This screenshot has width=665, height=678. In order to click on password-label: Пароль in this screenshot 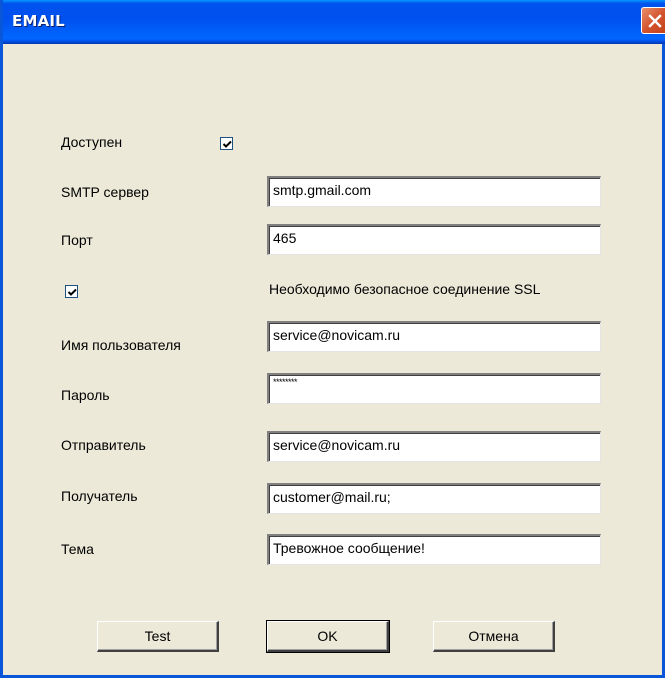, I will do `click(85, 395)`.